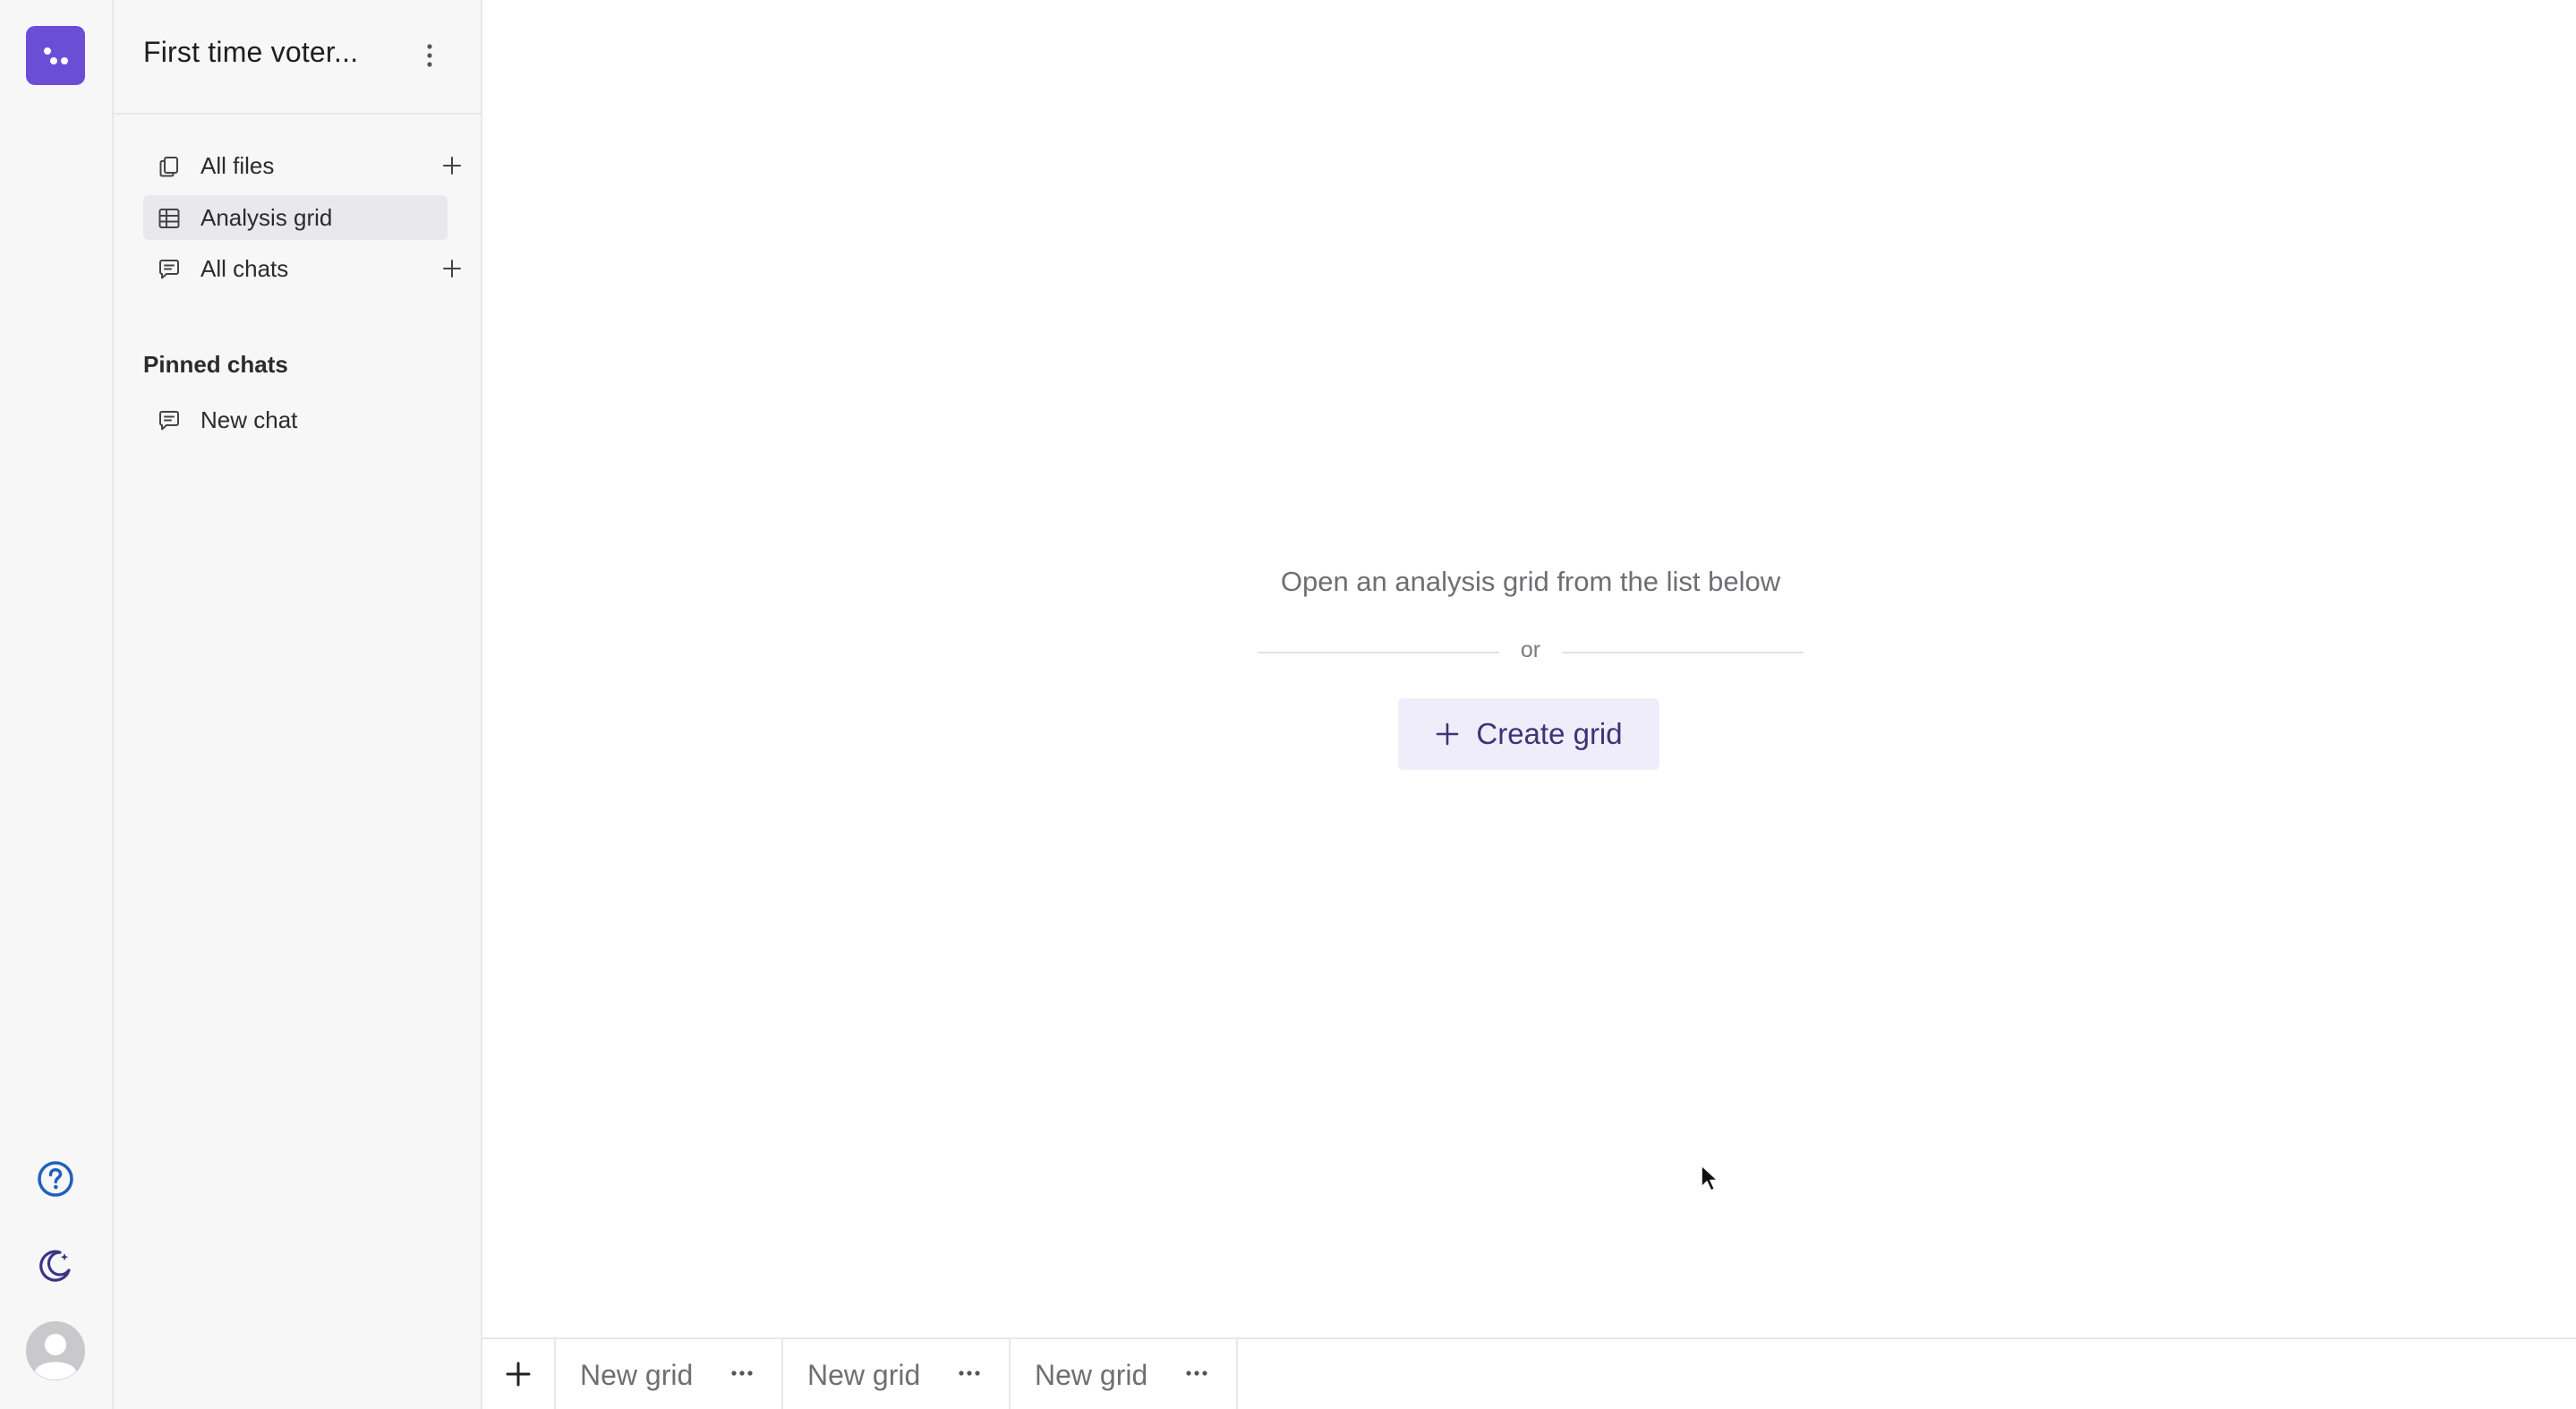  Describe the element at coordinates (237, 165) in the screenshot. I see `sidebar-item-label: All files` at that location.